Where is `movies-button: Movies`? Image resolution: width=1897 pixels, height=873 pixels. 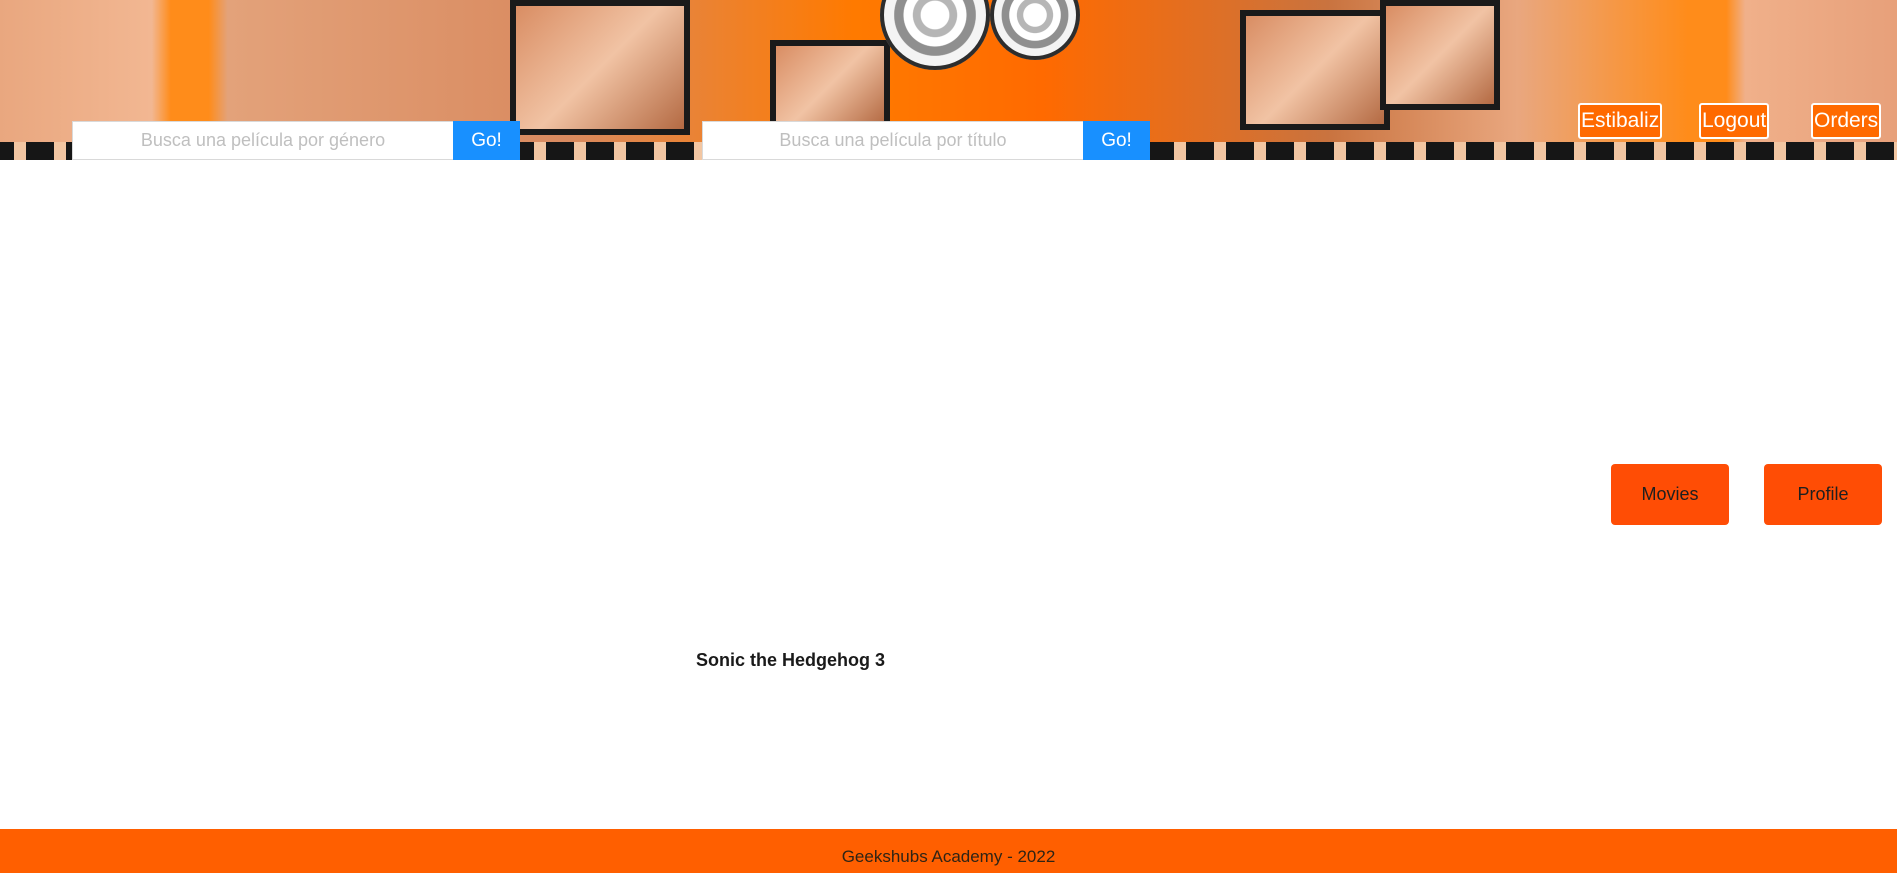
movies-button: Movies is located at coordinates (1670, 494).